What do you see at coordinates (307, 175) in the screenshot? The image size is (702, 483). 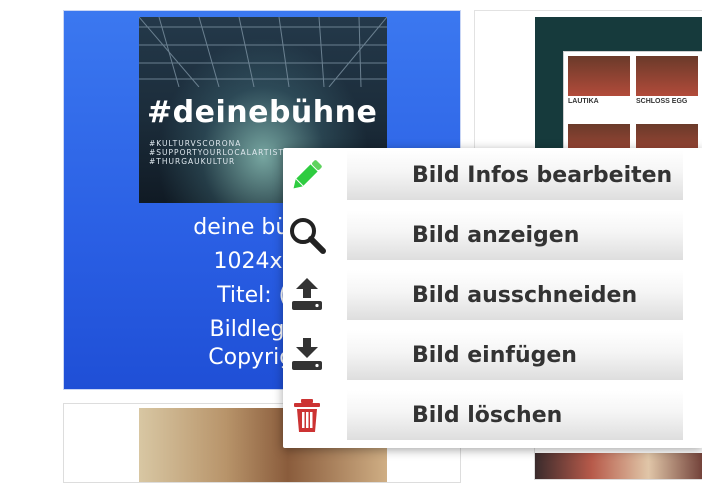 I see `pencil-icon` at bounding box center [307, 175].